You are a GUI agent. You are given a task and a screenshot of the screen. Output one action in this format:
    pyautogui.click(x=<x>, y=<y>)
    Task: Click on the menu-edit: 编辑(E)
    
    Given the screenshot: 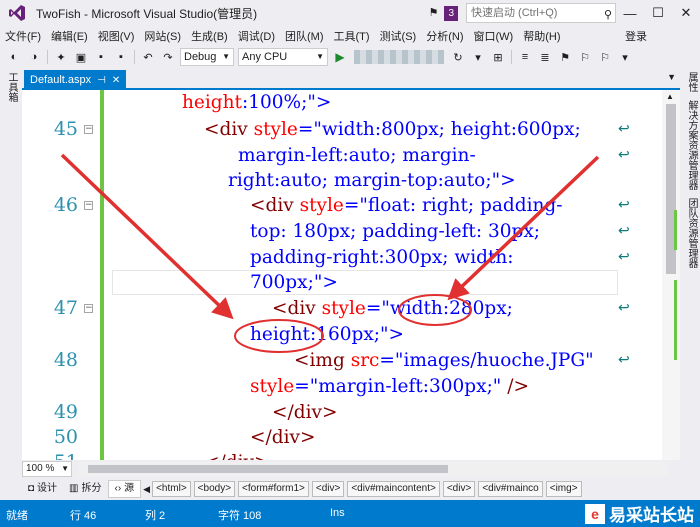 What is the action you would take?
    pyautogui.click(x=69, y=36)
    